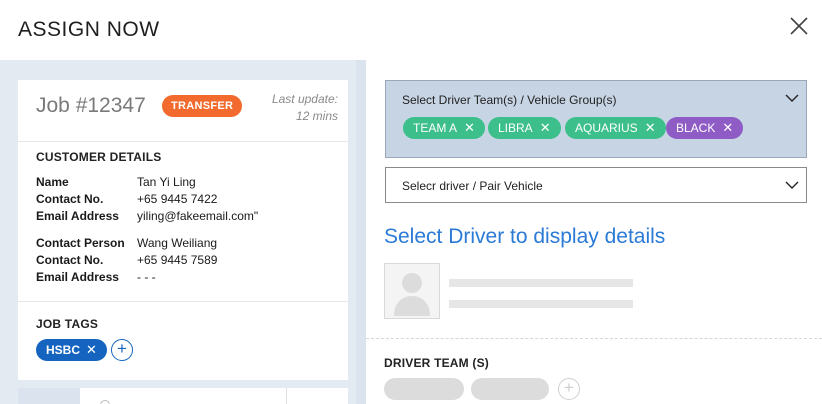  Describe the element at coordinates (606, 128) in the screenshot. I see `team-chip-label: AQUARIUS` at that location.